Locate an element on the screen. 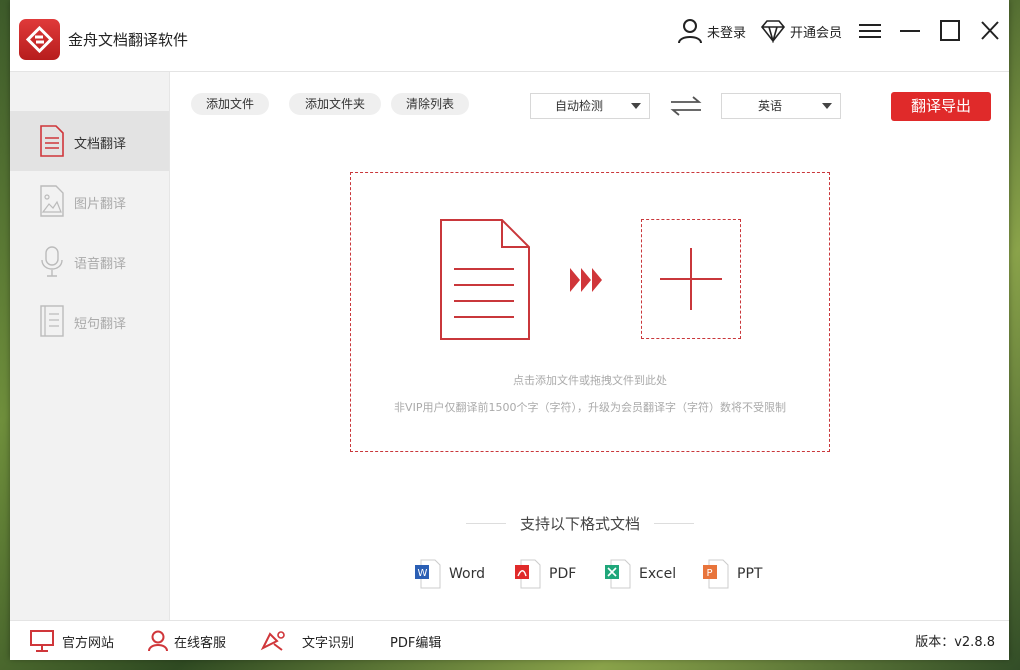  add-file-box is located at coordinates (691, 279).